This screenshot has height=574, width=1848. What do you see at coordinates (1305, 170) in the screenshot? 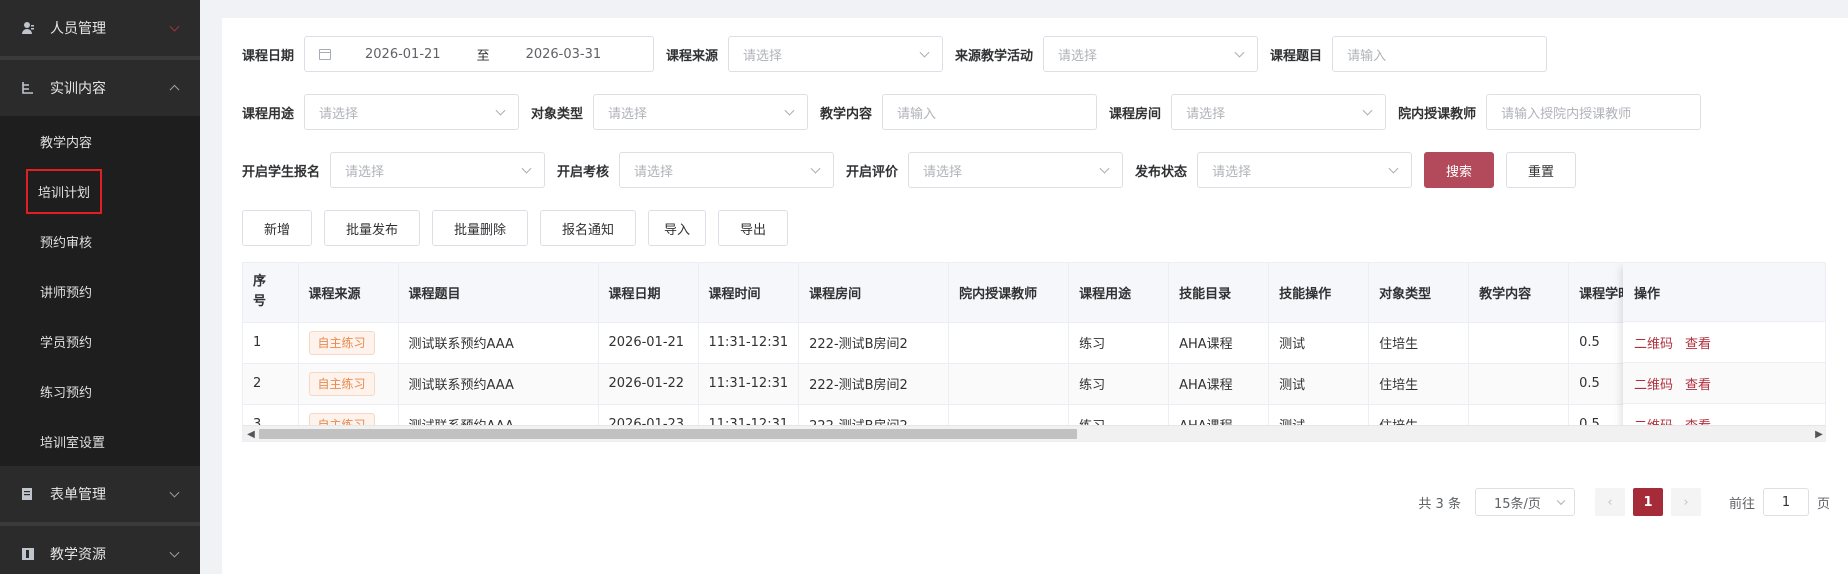
I see `publish-status-select: 请选择` at bounding box center [1305, 170].